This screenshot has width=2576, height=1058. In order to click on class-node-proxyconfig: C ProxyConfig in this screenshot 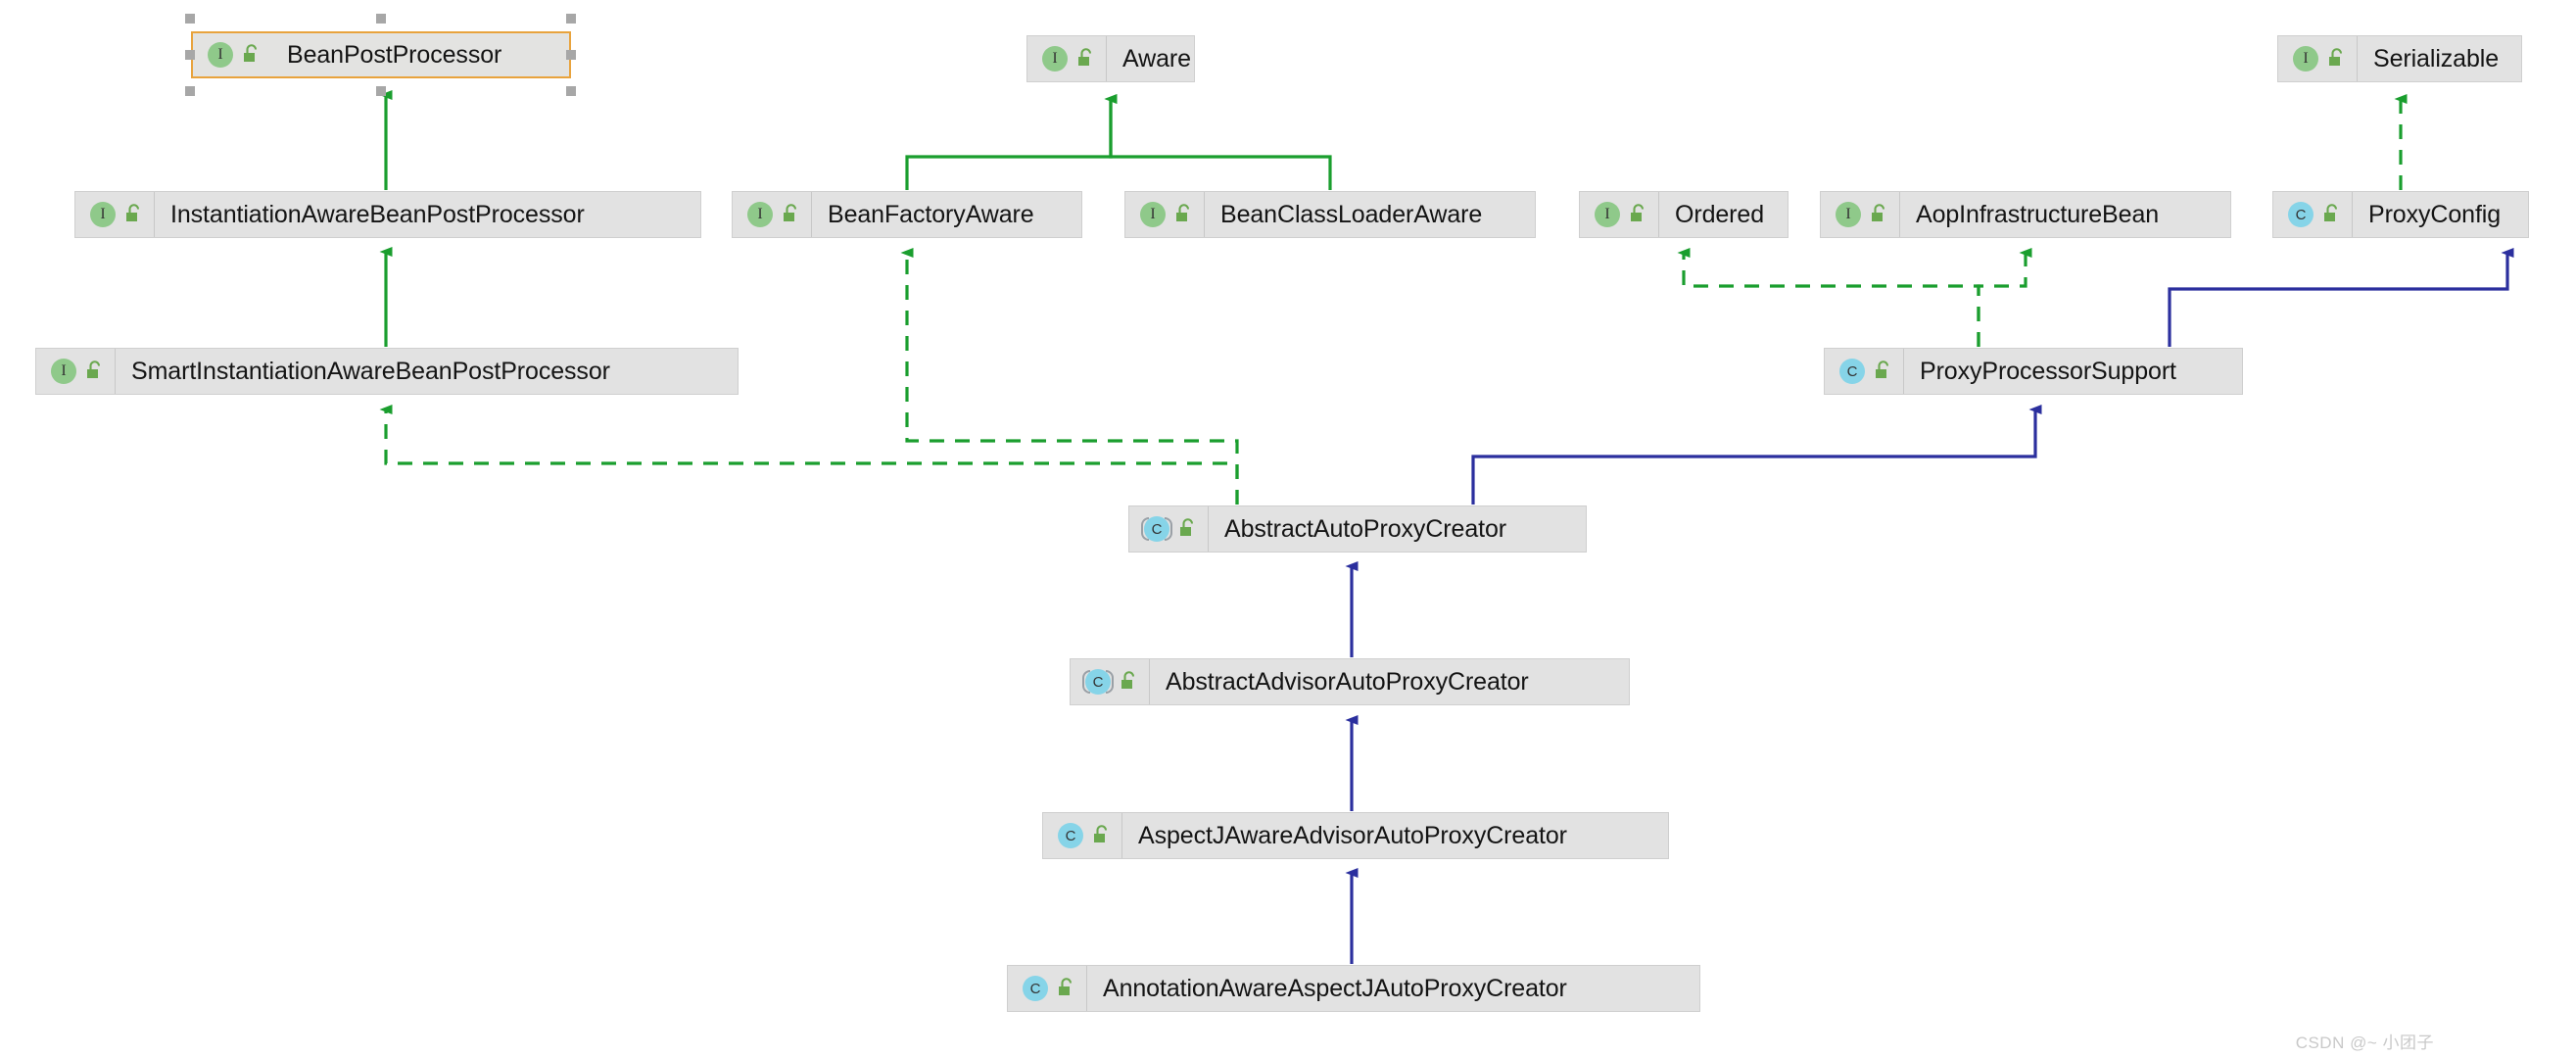, I will do `click(2401, 214)`.